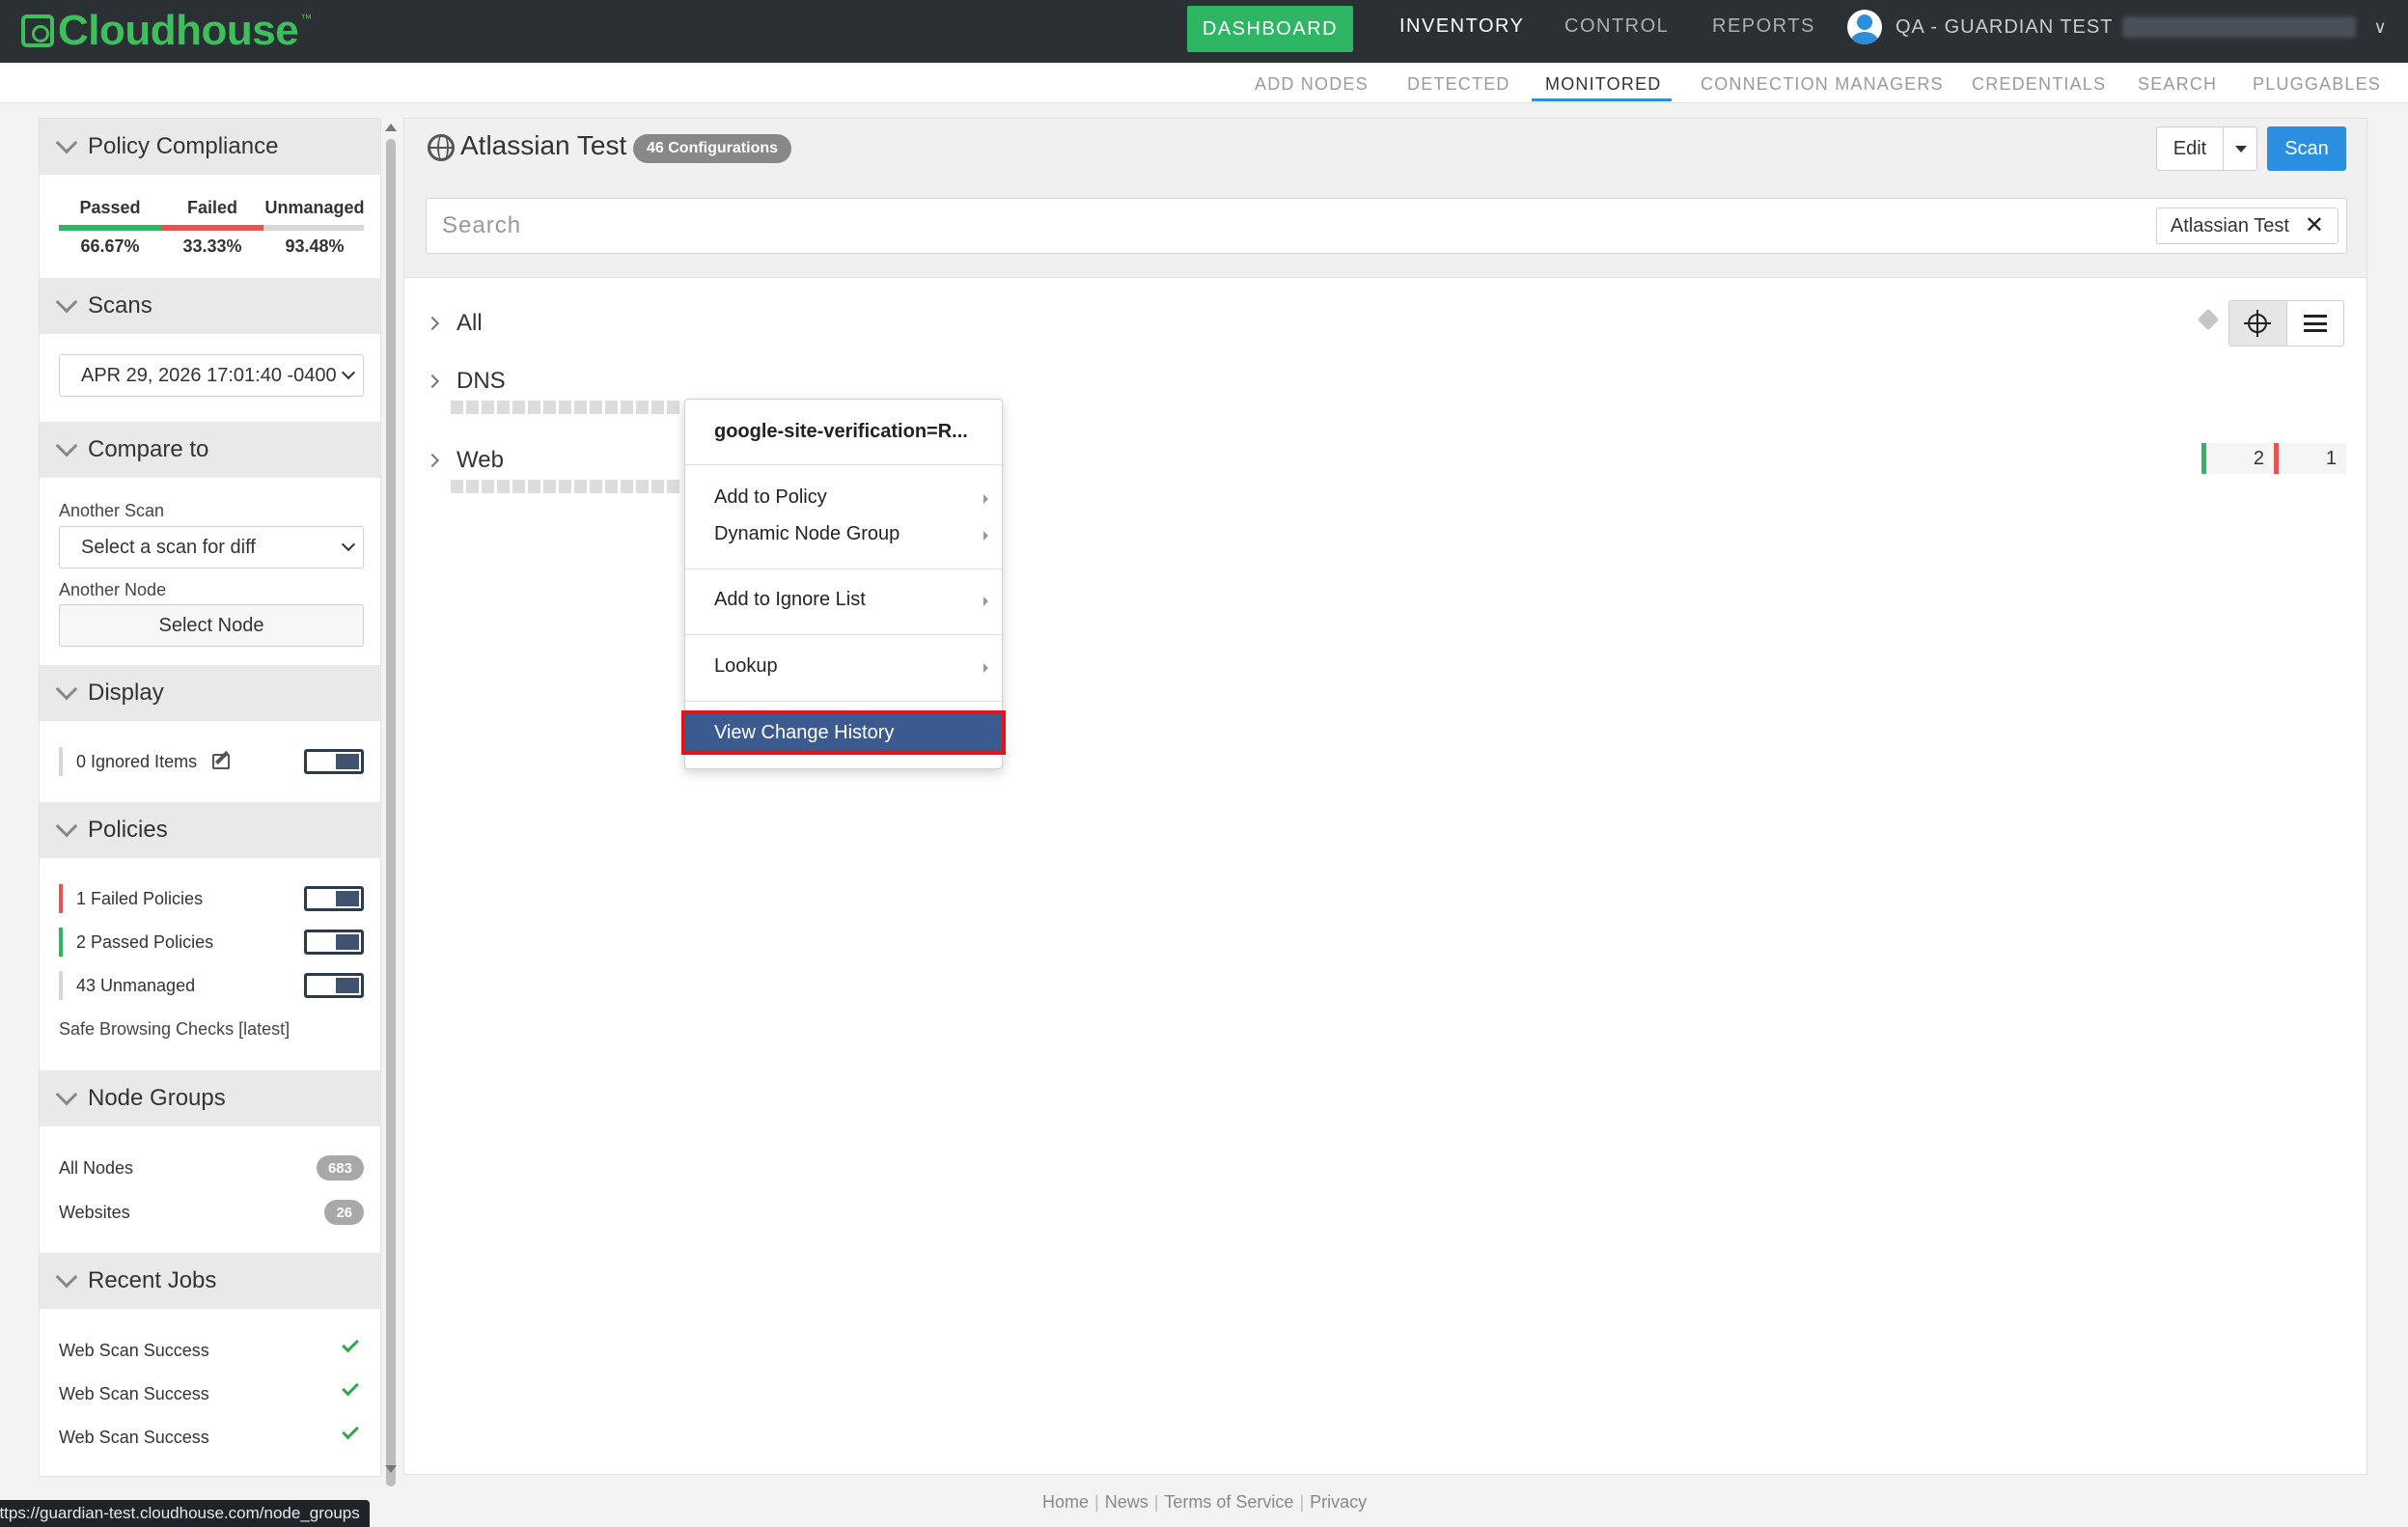 The height and width of the screenshot is (1527, 2408). What do you see at coordinates (2240, 148) in the screenshot?
I see `edit-dropdown-caret-icon` at bounding box center [2240, 148].